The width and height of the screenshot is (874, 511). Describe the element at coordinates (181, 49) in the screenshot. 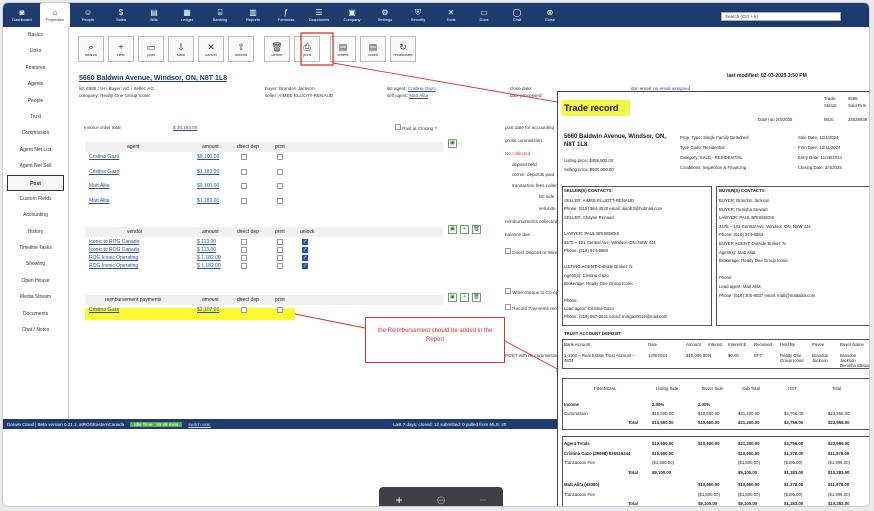

I see `save-button: ⇩ save` at that location.